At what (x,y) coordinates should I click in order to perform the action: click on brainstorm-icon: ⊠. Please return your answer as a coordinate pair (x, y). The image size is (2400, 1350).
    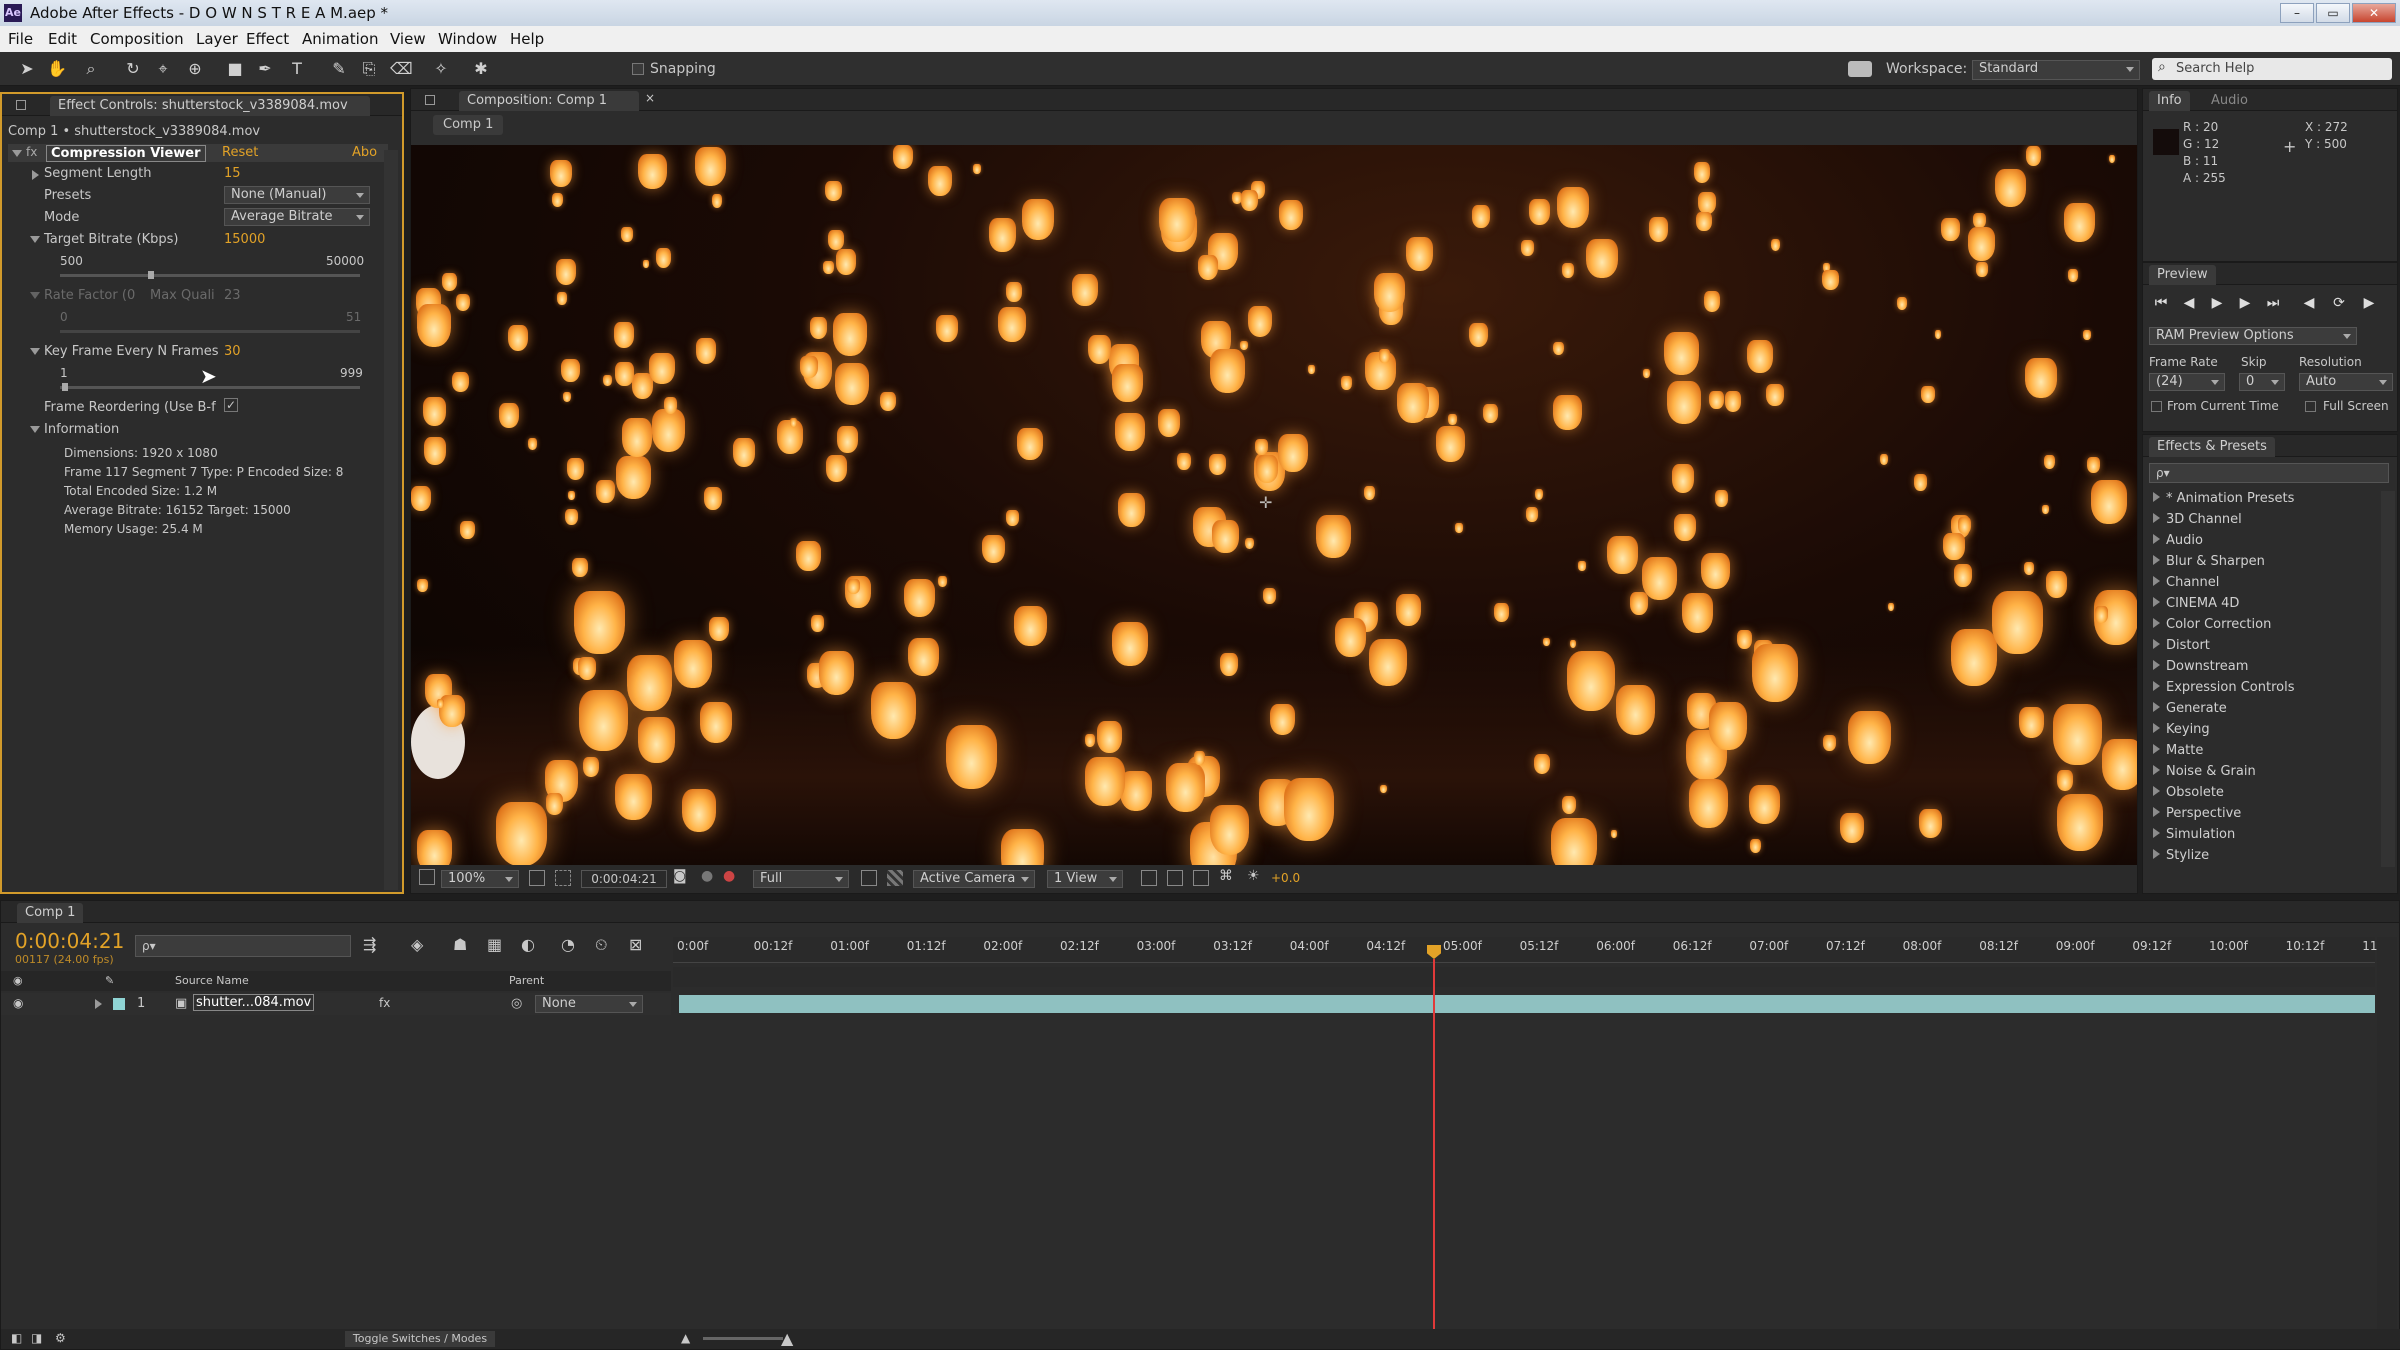
    Looking at the image, I should click on (635, 944).